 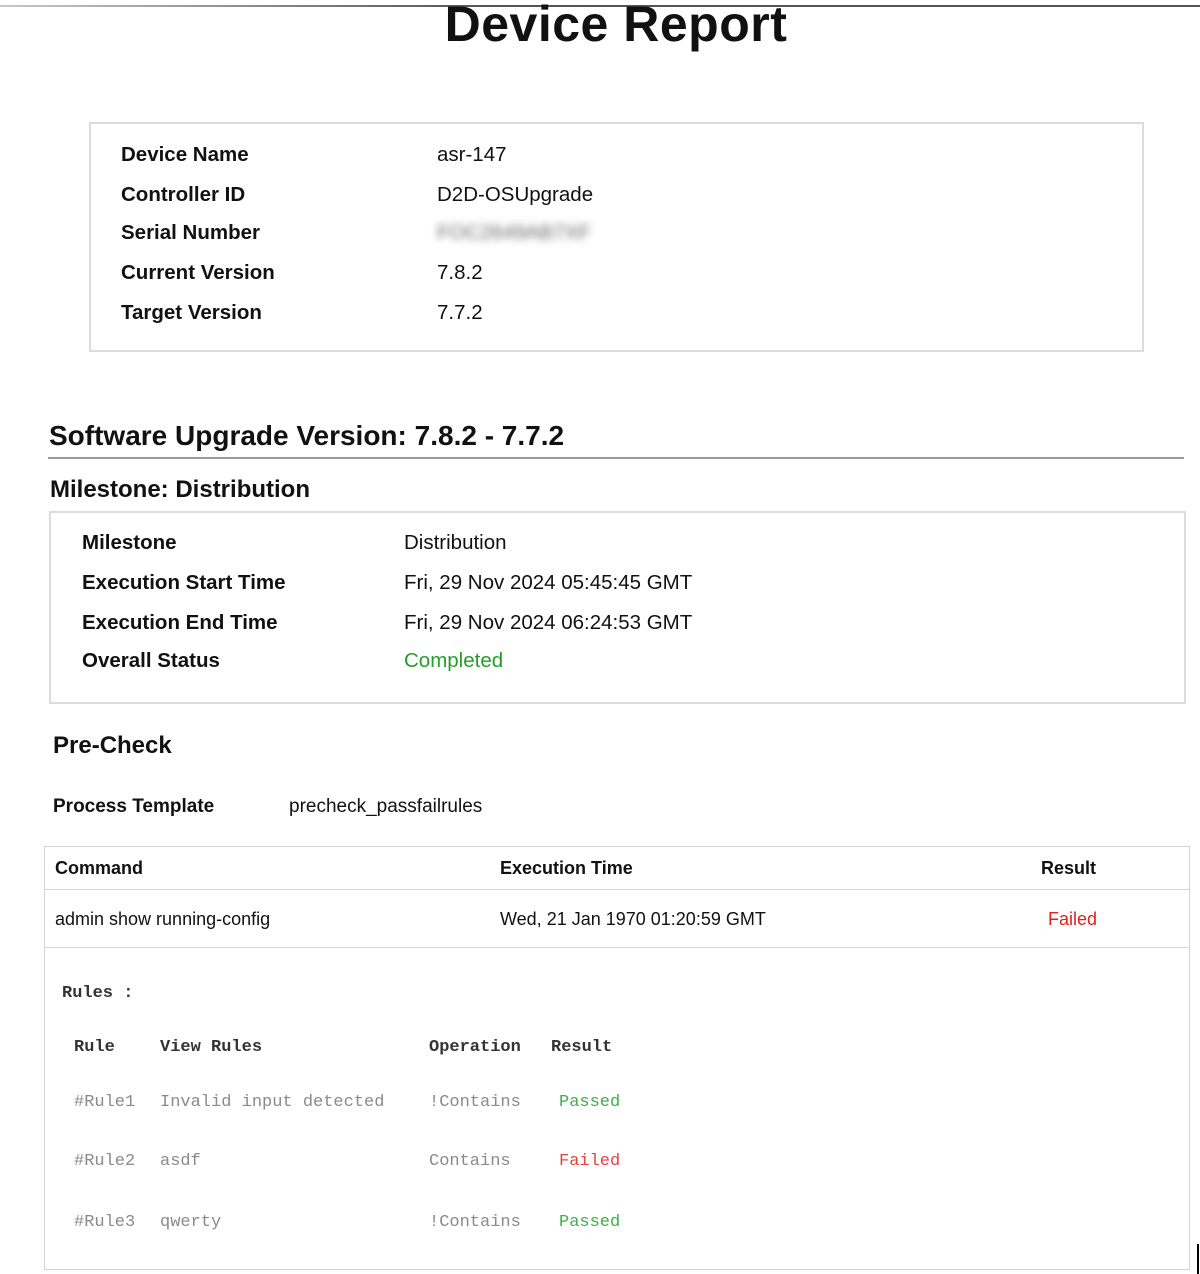 I want to click on process-template-label: Process Template, so click(x=134, y=806).